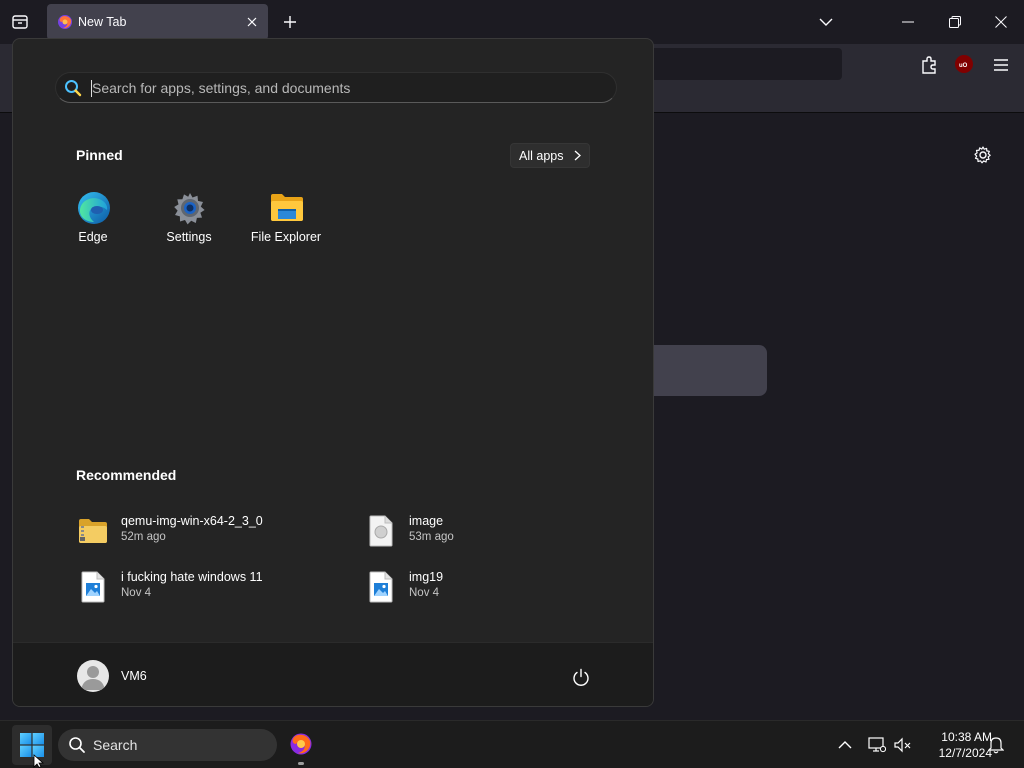  I want to click on settings-gear-icon, so click(190, 208).